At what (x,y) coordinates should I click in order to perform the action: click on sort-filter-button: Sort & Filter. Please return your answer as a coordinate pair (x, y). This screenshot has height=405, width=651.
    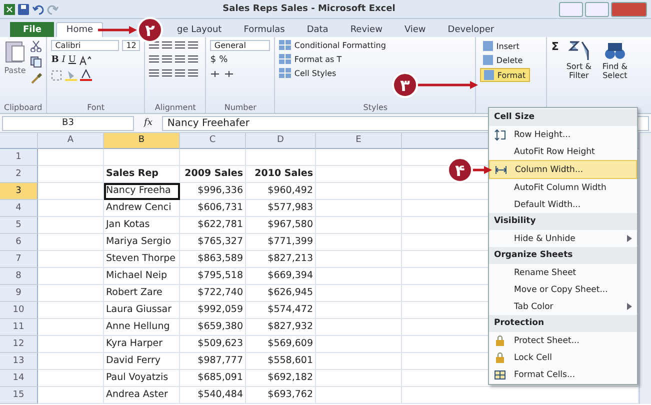
    Looking at the image, I should click on (578, 71).